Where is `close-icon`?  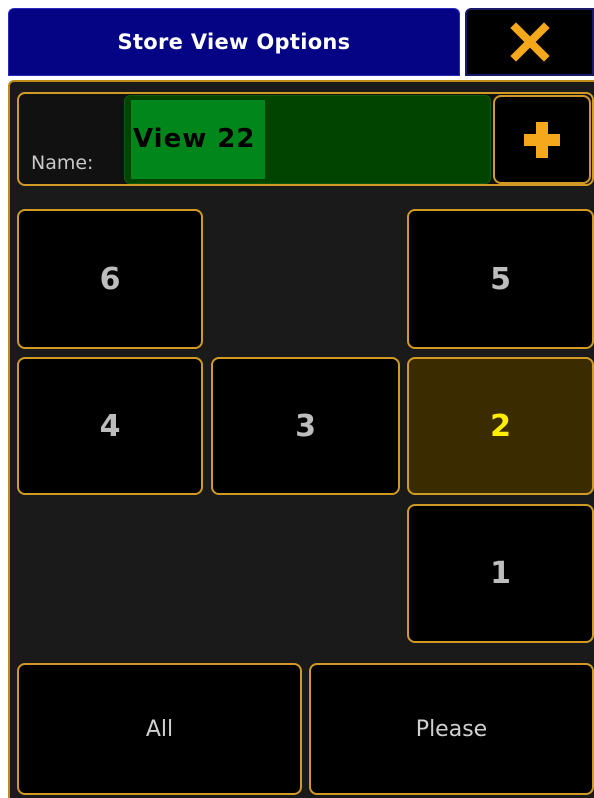
close-icon is located at coordinates (529, 42).